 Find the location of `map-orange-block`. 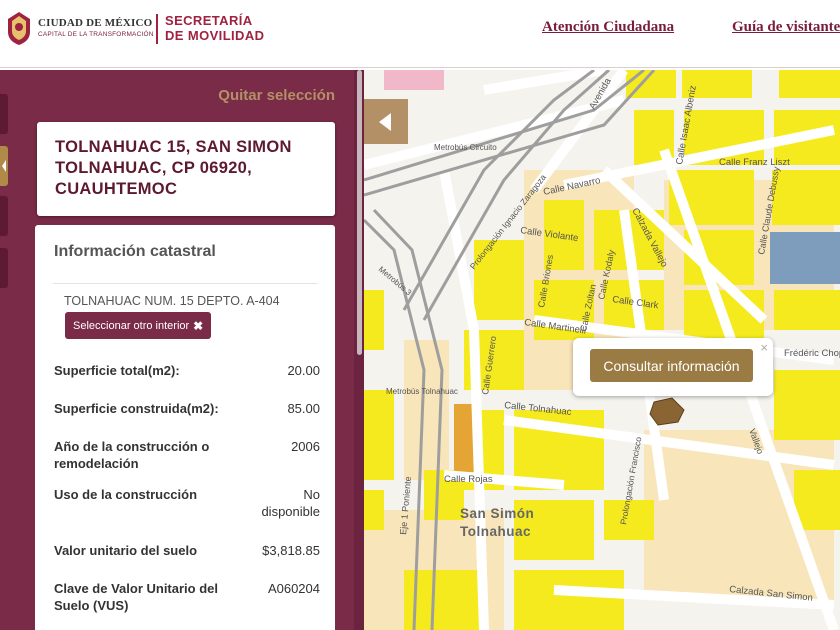

map-orange-block is located at coordinates (464, 438).